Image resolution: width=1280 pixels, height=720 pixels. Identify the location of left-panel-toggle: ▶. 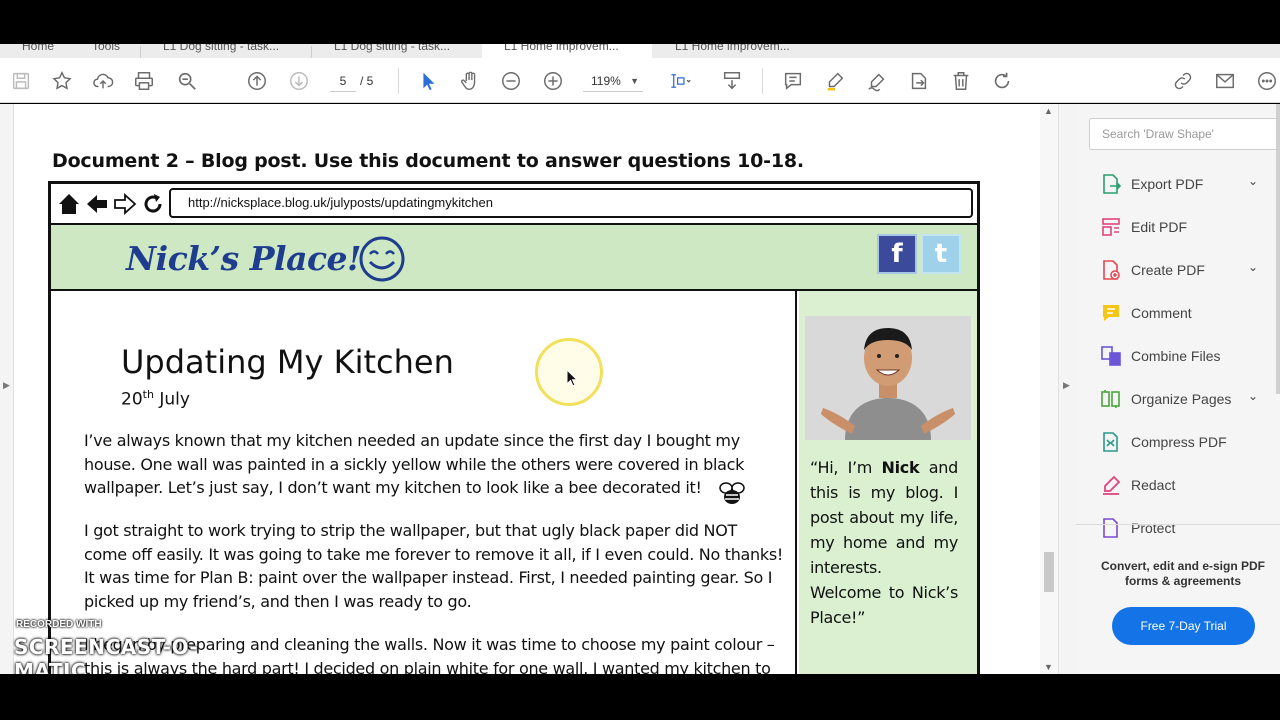
(7, 389).